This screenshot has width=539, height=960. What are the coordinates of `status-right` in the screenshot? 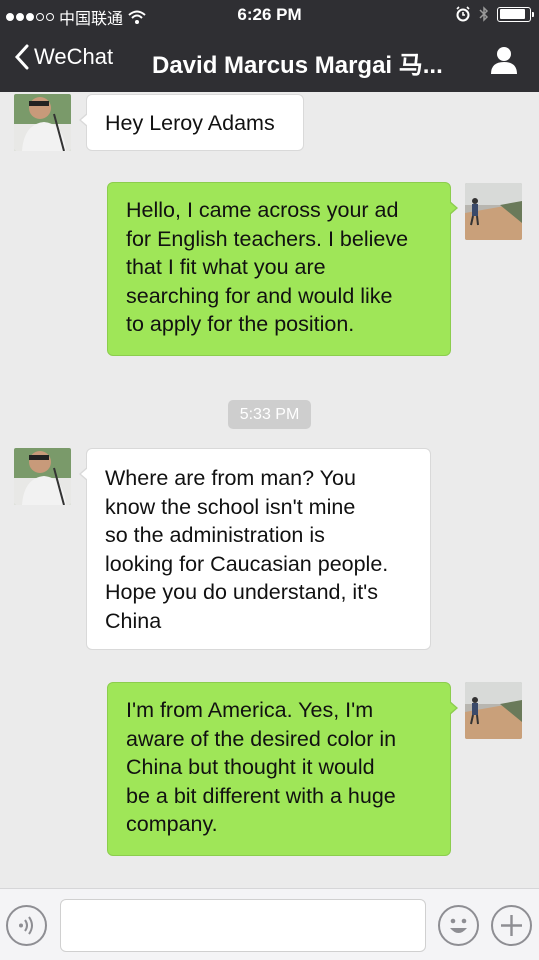 It's located at (494, 14).